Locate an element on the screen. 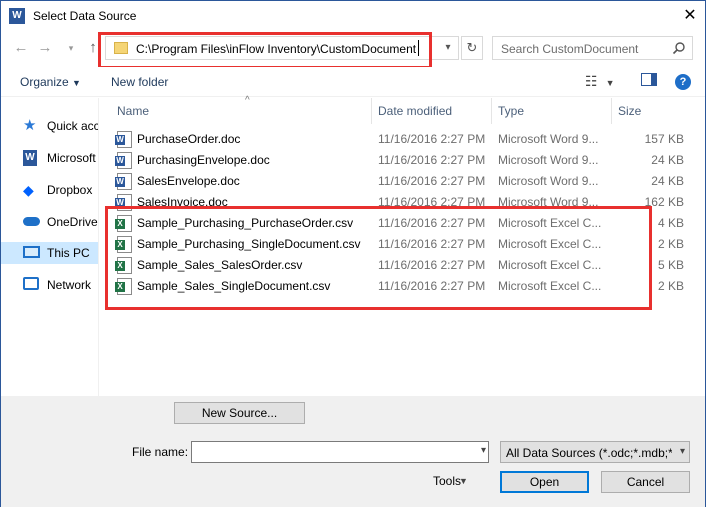 The image size is (706, 507). dialog-title: Select Data Source is located at coordinates (85, 16).